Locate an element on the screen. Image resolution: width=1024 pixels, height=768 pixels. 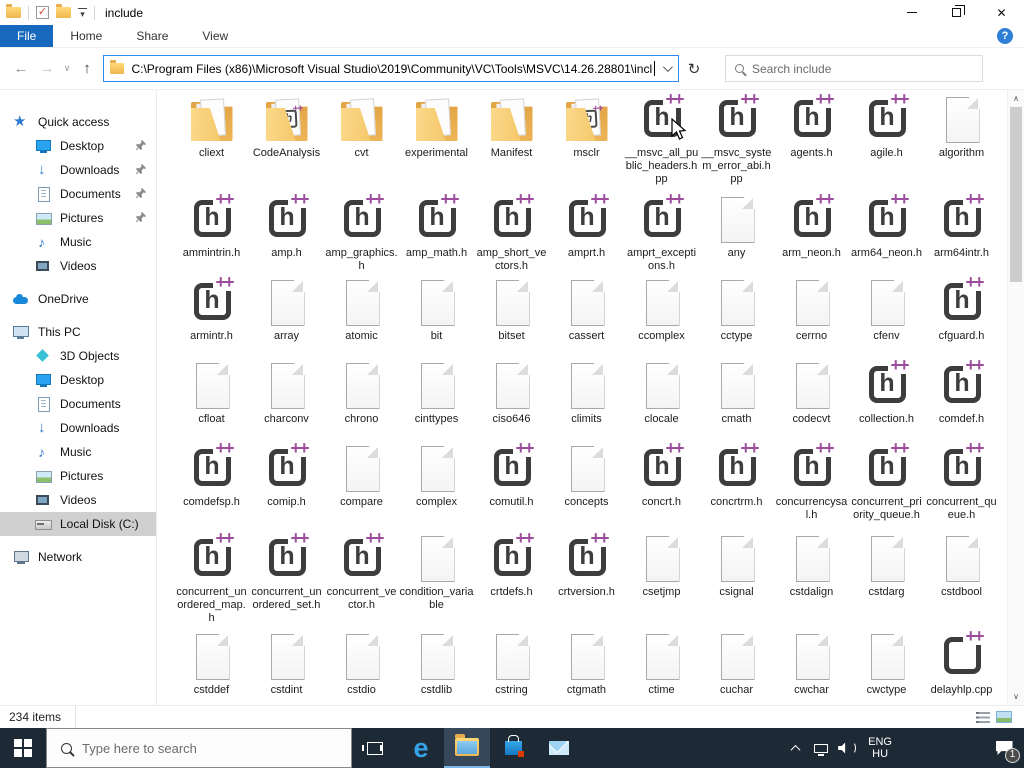
file-item: comdefsp.h is located at coordinates (211, 487).